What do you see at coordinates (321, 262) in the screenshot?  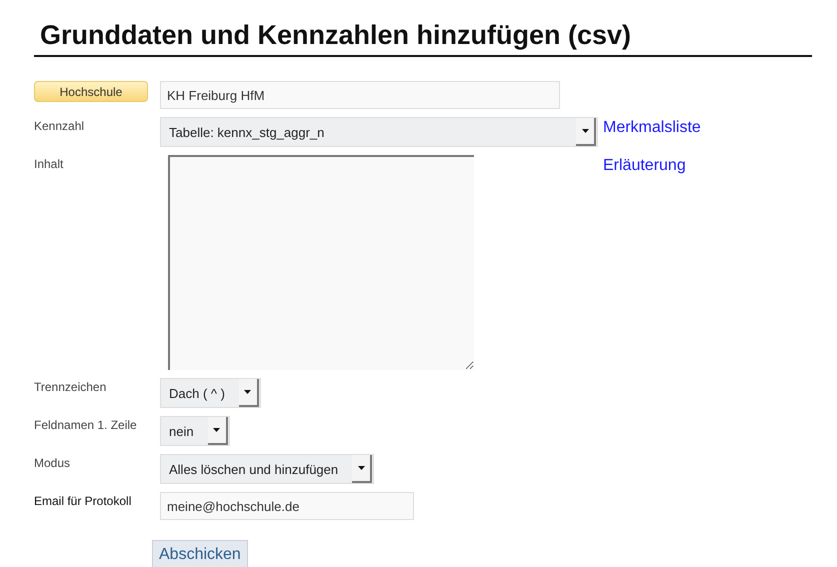 I see `content-textarea` at bounding box center [321, 262].